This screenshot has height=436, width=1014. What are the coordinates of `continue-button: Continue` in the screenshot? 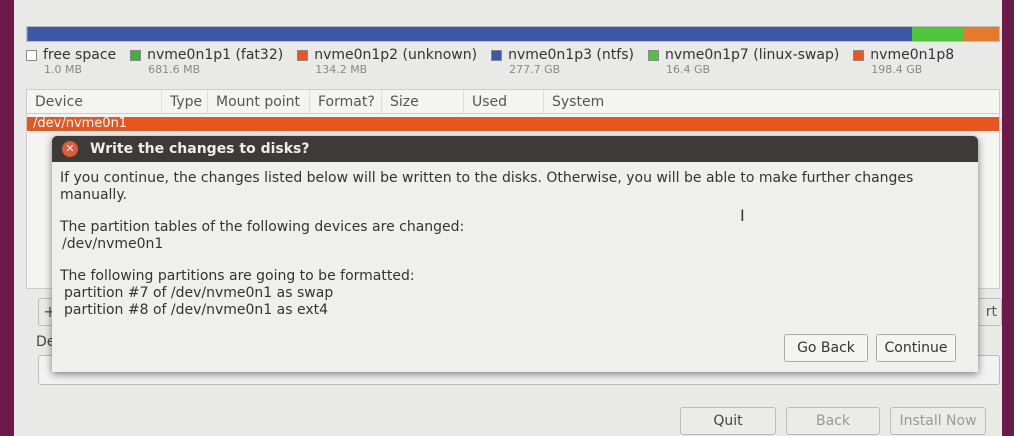 It's located at (916, 348).